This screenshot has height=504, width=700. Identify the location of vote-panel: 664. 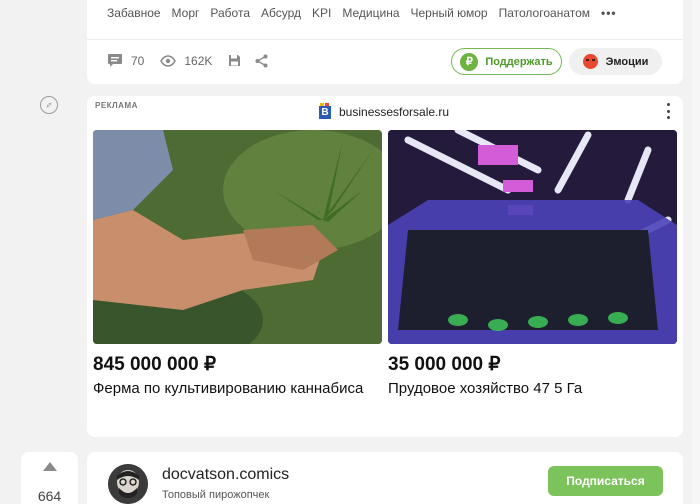
(49, 478).